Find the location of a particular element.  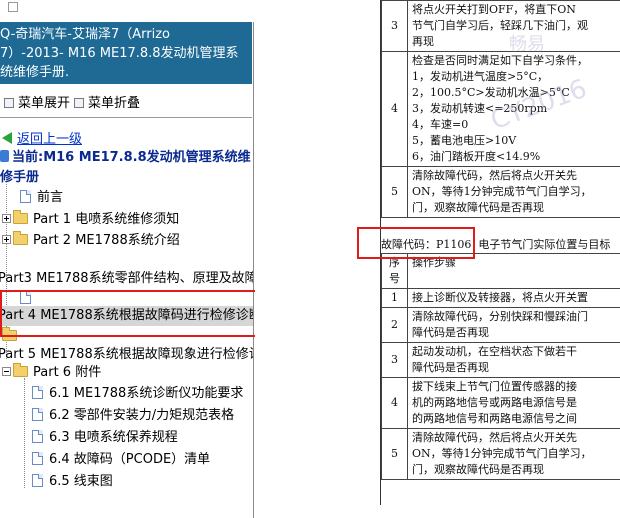

table-row: 1 接上诊断仪及转接器，将点火开关置 is located at coordinates (500, 298).